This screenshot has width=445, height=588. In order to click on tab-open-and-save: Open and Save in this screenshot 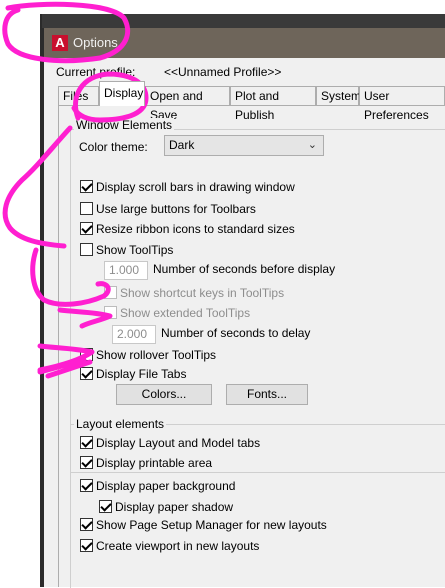, I will do `click(187, 104)`.